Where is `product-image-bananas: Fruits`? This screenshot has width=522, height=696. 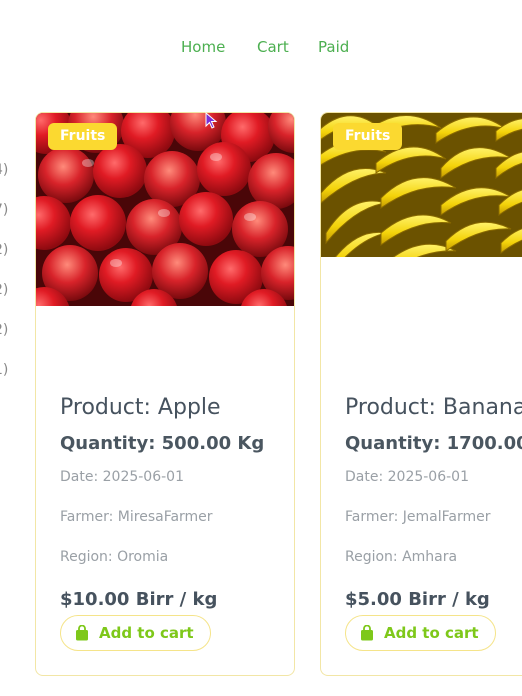 product-image-bananas: Fruits is located at coordinates (421, 185).